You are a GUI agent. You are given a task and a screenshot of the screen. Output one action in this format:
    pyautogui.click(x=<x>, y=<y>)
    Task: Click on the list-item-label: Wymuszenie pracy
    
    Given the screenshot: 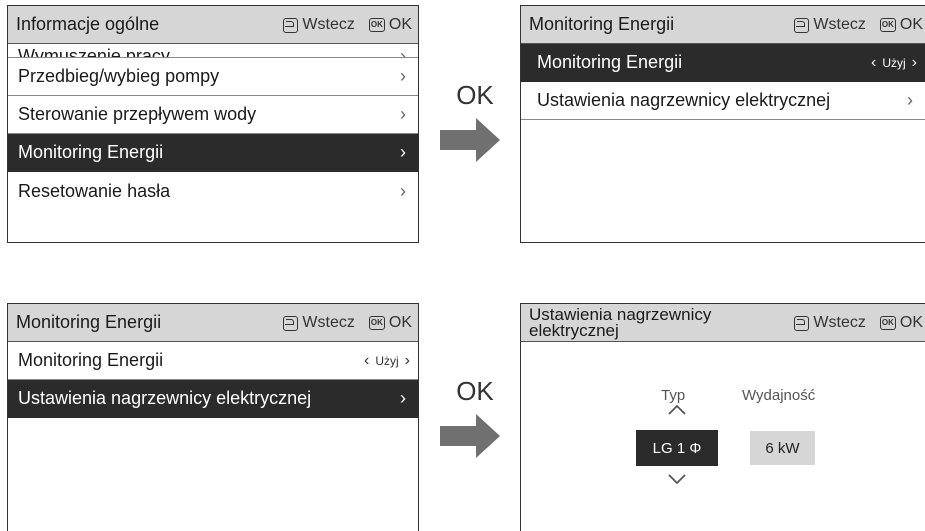 What is the action you would take?
    pyautogui.click(x=94, y=52)
    